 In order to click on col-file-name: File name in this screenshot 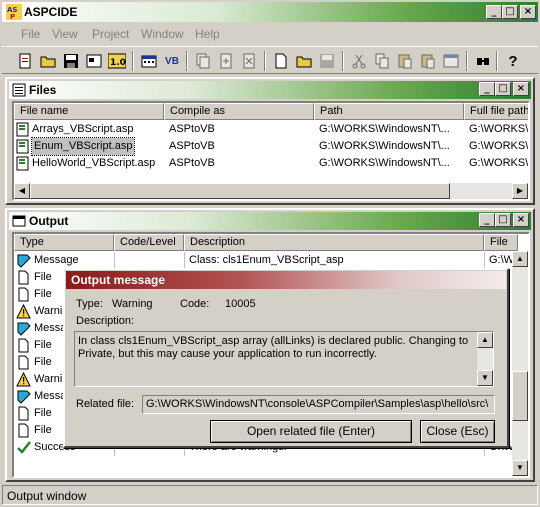, I will do `click(89, 111)`.